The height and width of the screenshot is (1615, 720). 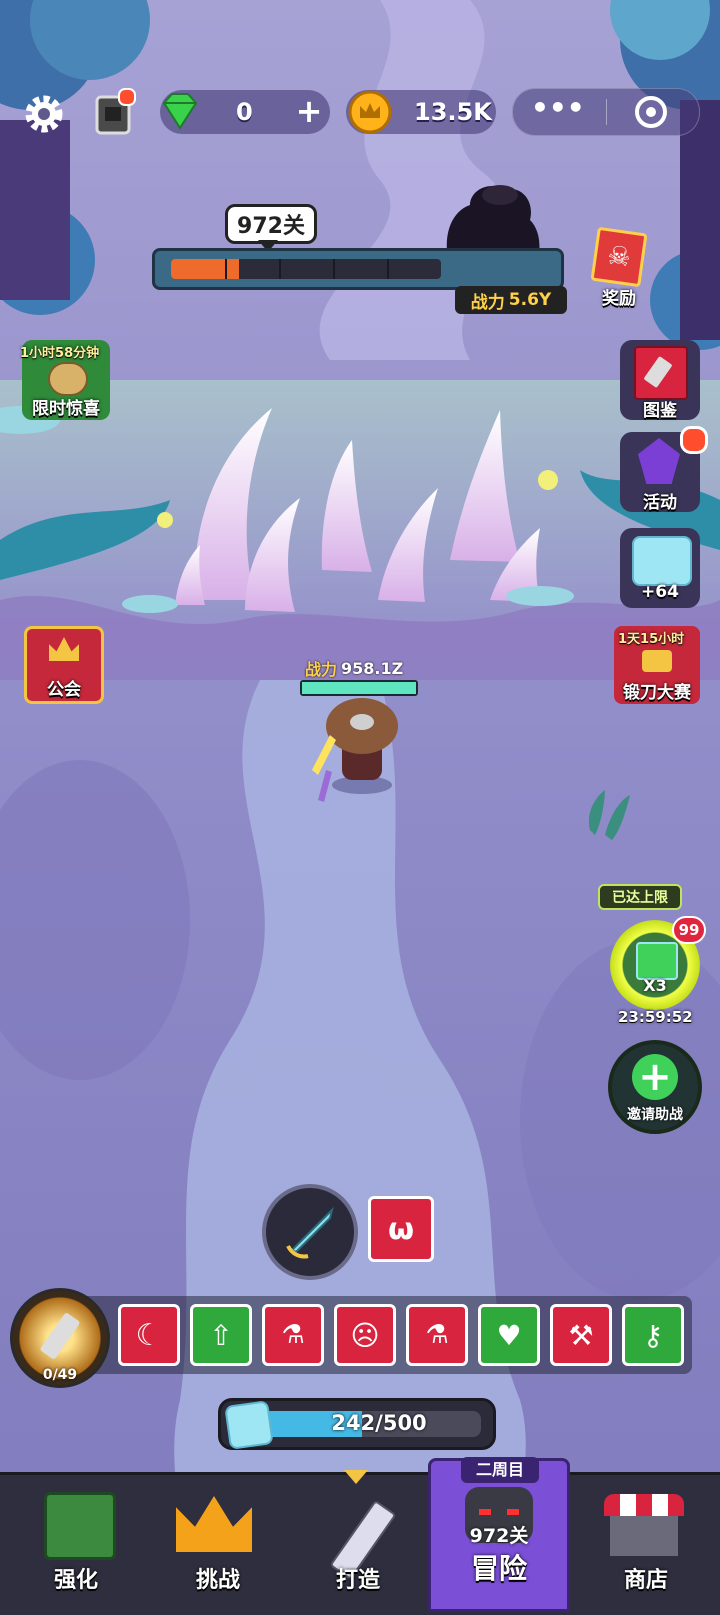 I want to click on skill-demon-eyes: ☹, so click(x=365, y=1335).